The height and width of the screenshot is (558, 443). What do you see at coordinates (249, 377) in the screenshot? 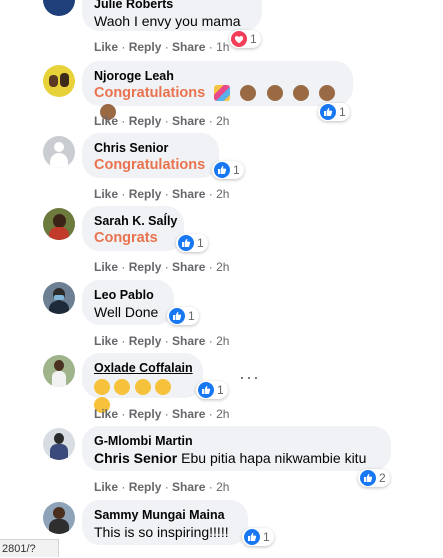
I see `more-options-icon: ···` at bounding box center [249, 377].